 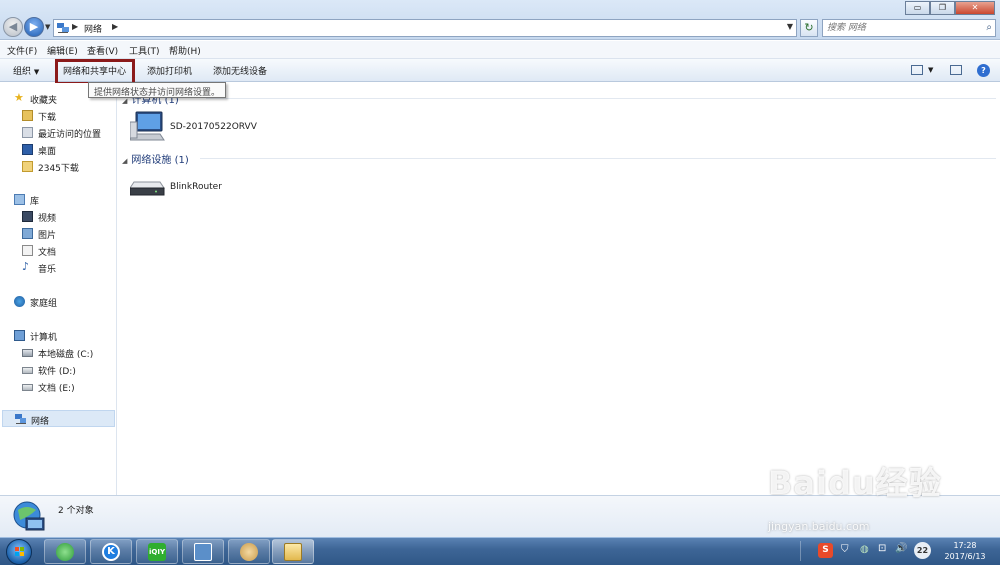 I want to click on sidebar-item-label: 2345下载, so click(x=58, y=169).